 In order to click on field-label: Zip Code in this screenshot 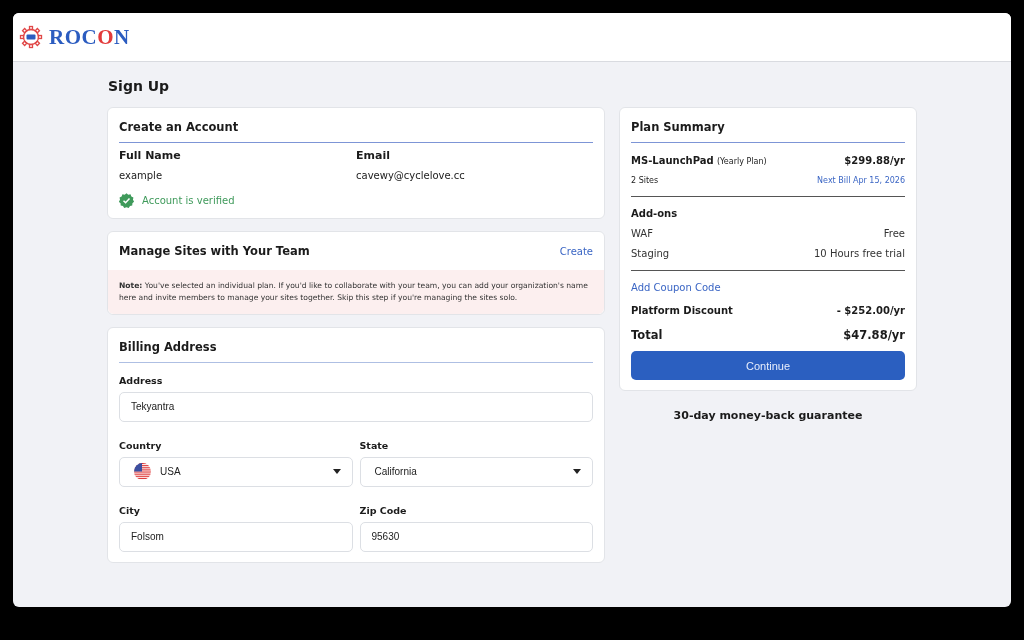, I will do `click(383, 510)`.